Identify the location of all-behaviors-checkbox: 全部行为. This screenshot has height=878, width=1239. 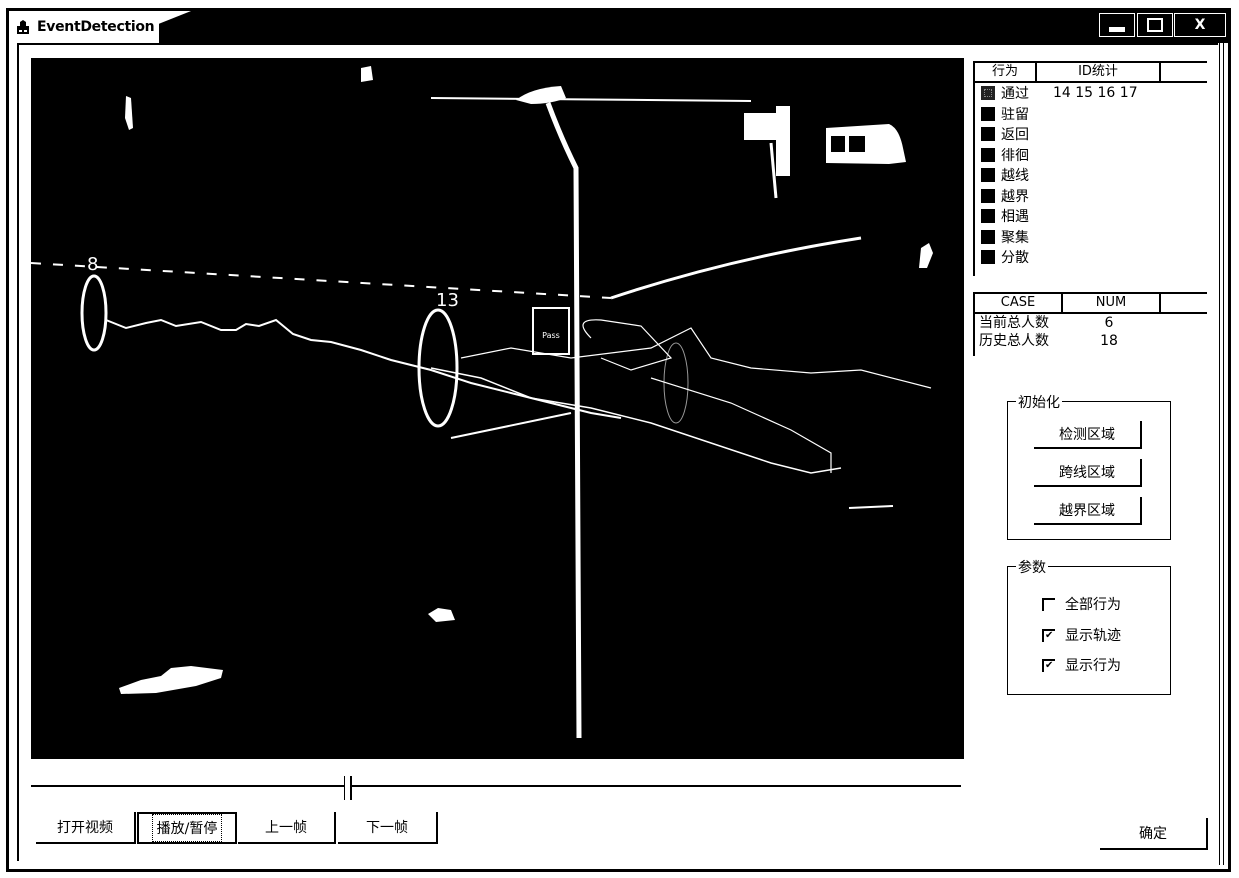
(1081, 604).